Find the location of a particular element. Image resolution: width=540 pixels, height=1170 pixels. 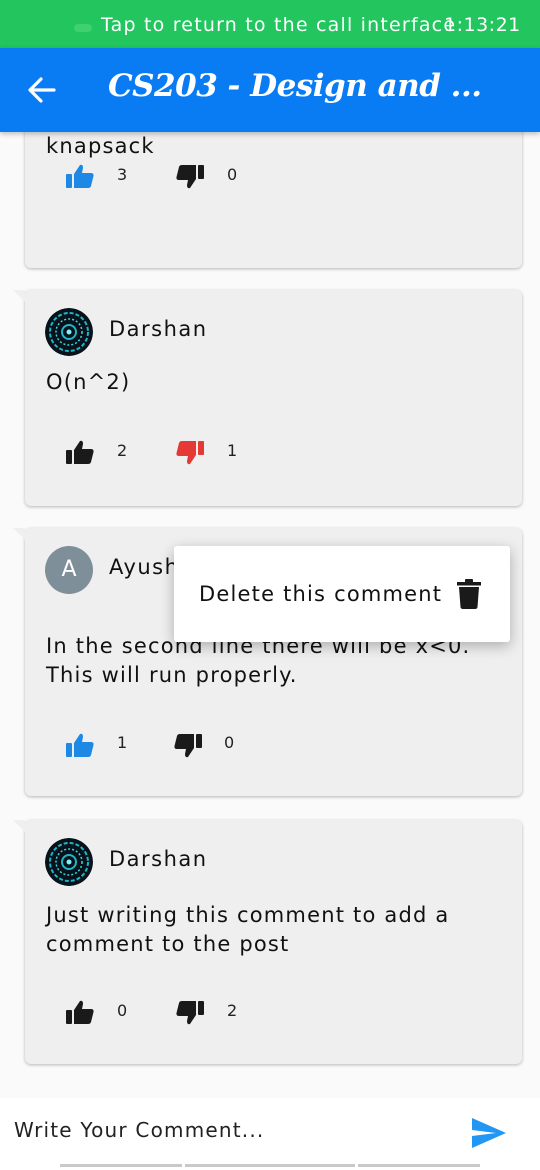

trash-icon is located at coordinates (469, 594).